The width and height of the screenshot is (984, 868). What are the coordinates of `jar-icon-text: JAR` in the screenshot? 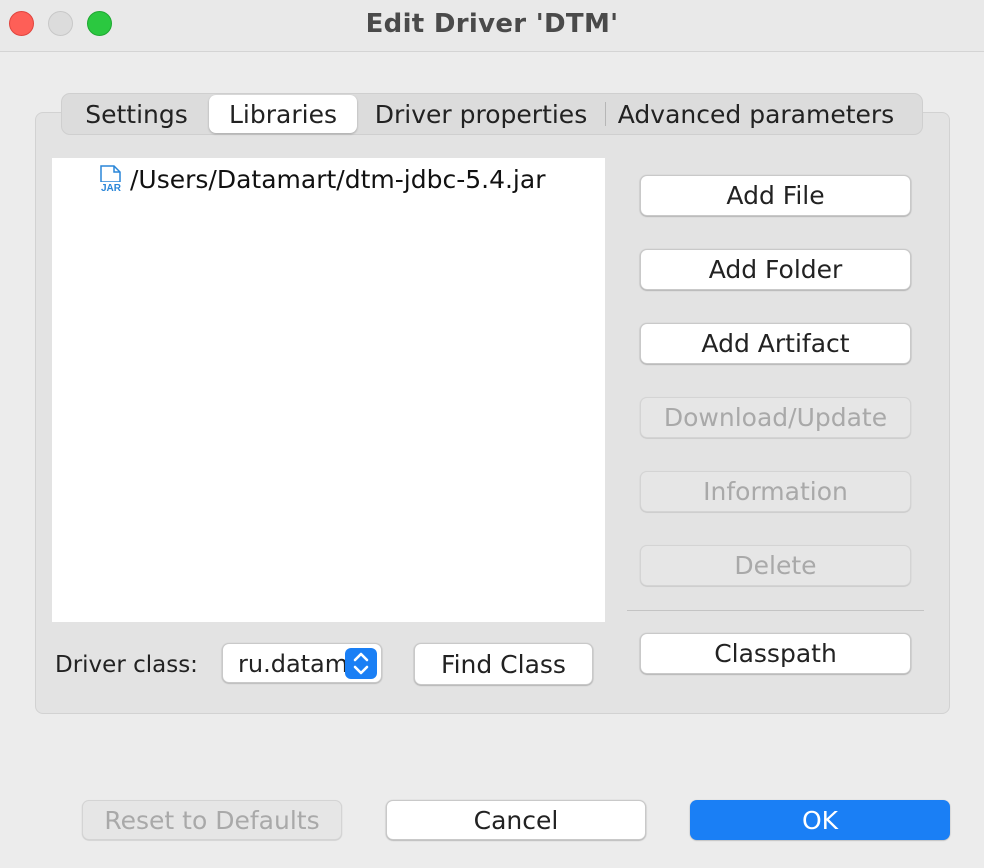 It's located at (111, 188).